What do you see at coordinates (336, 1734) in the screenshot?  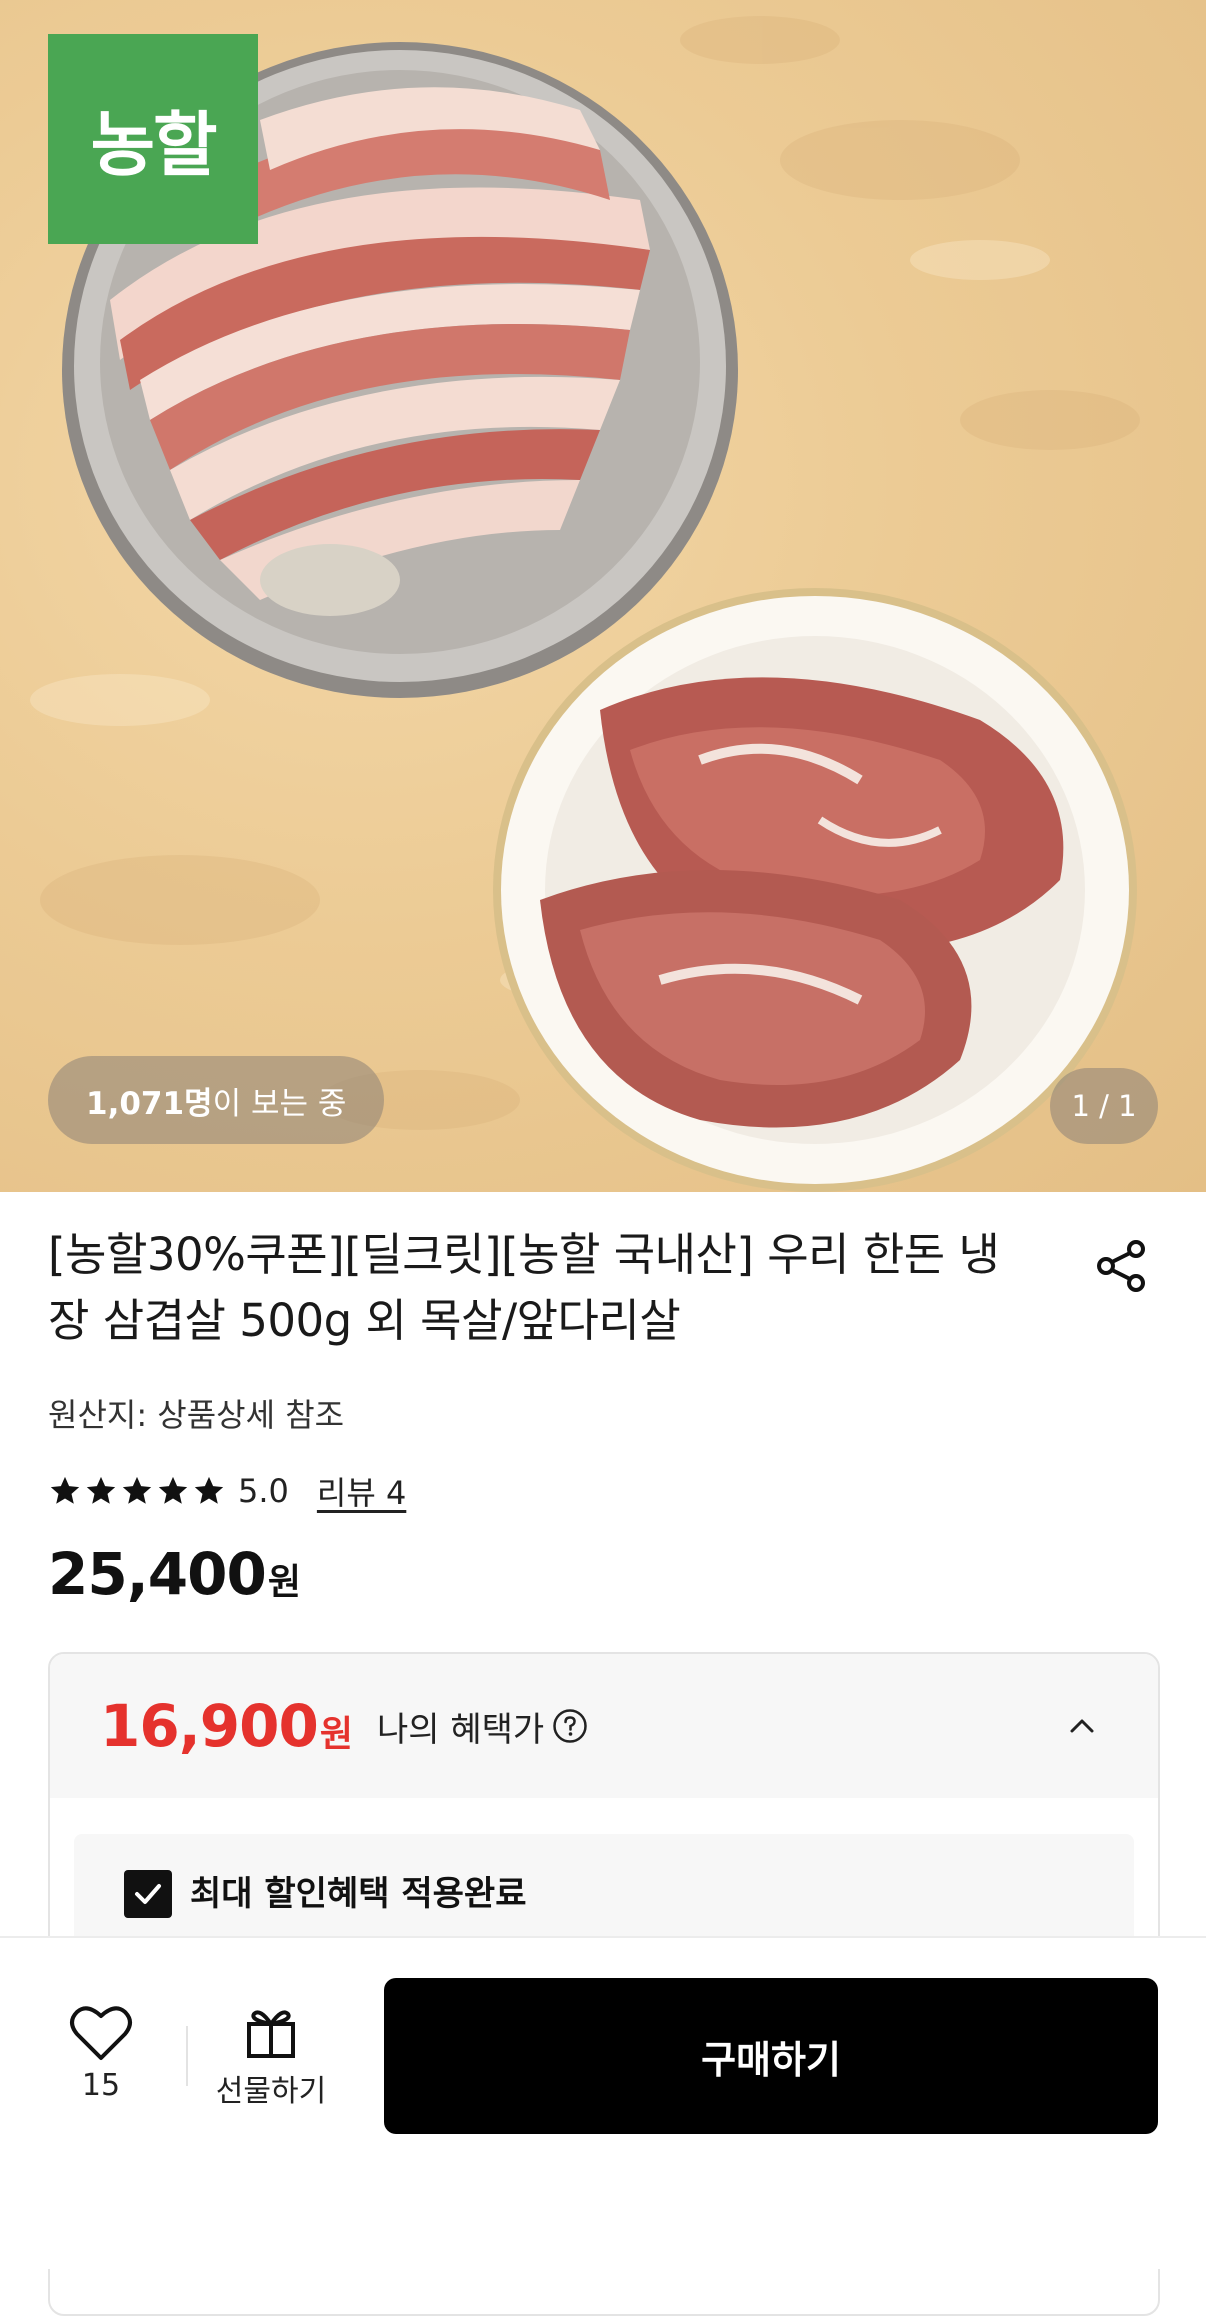 I see `benefit-price-unit: 원` at bounding box center [336, 1734].